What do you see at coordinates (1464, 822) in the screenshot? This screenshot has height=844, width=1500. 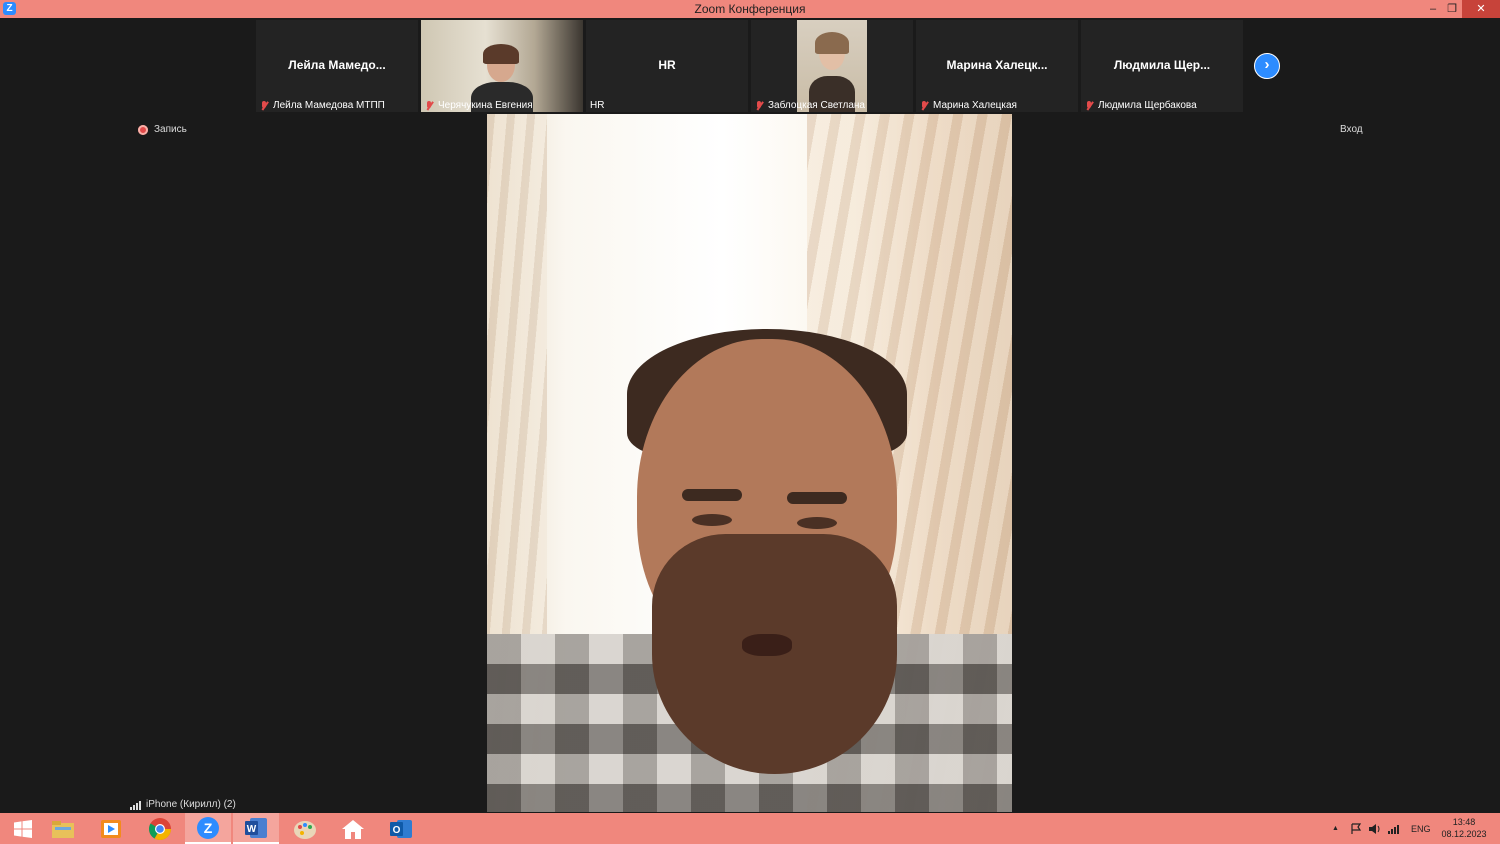 I see `clock-time: 13:48` at bounding box center [1464, 822].